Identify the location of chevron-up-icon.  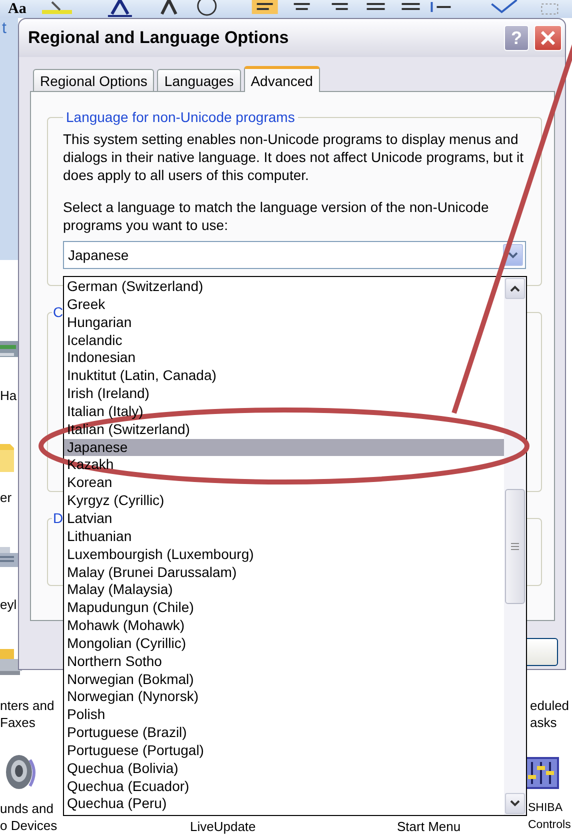
(515, 288).